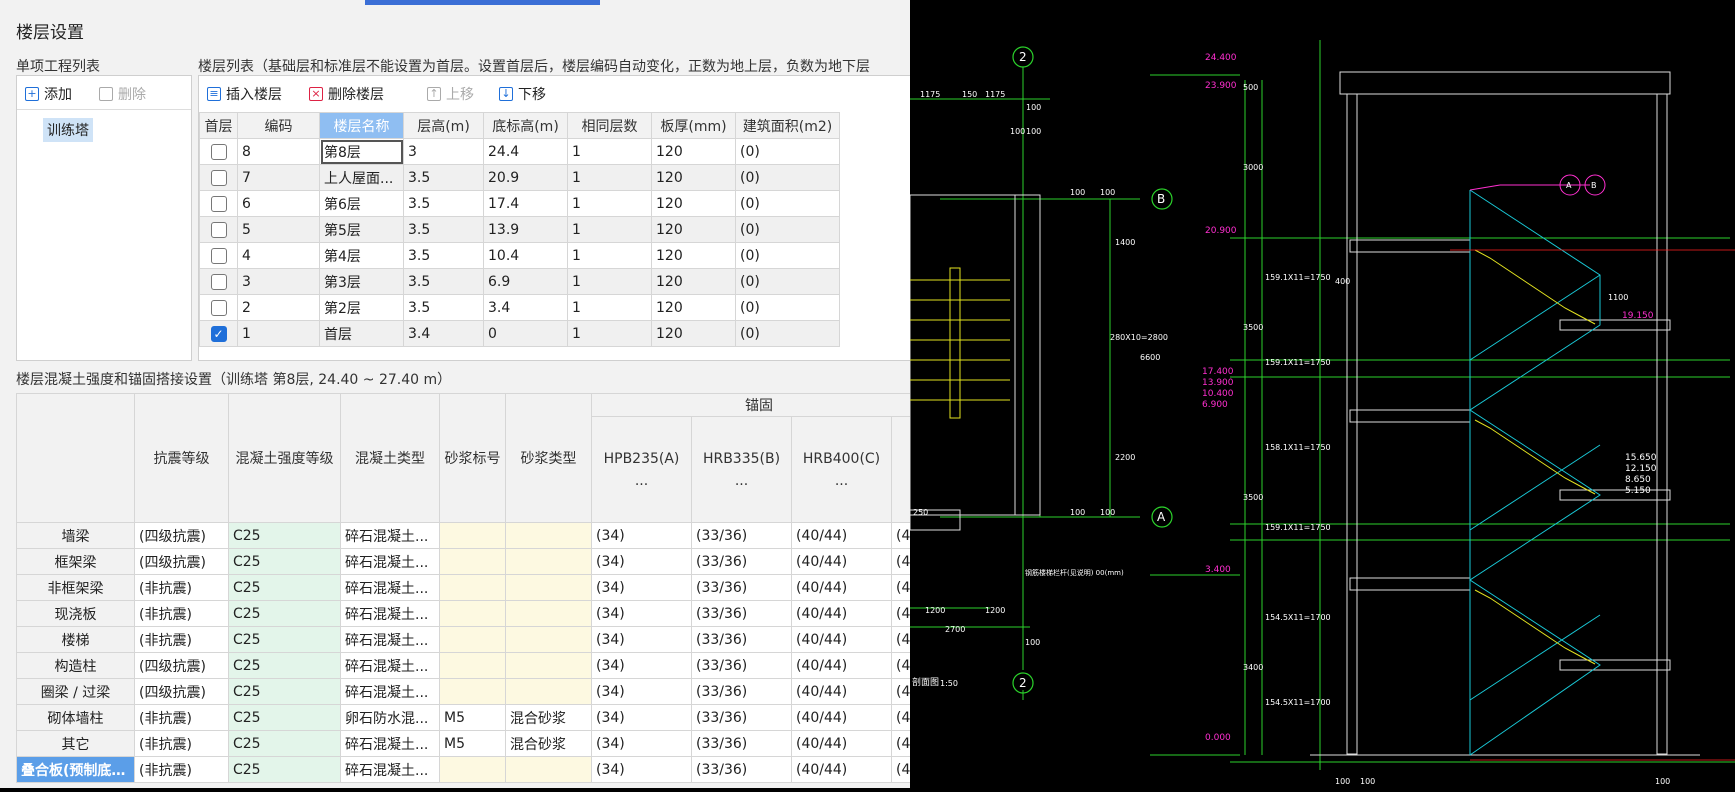  I want to click on add-project-button: + 添加, so click(48, 94).